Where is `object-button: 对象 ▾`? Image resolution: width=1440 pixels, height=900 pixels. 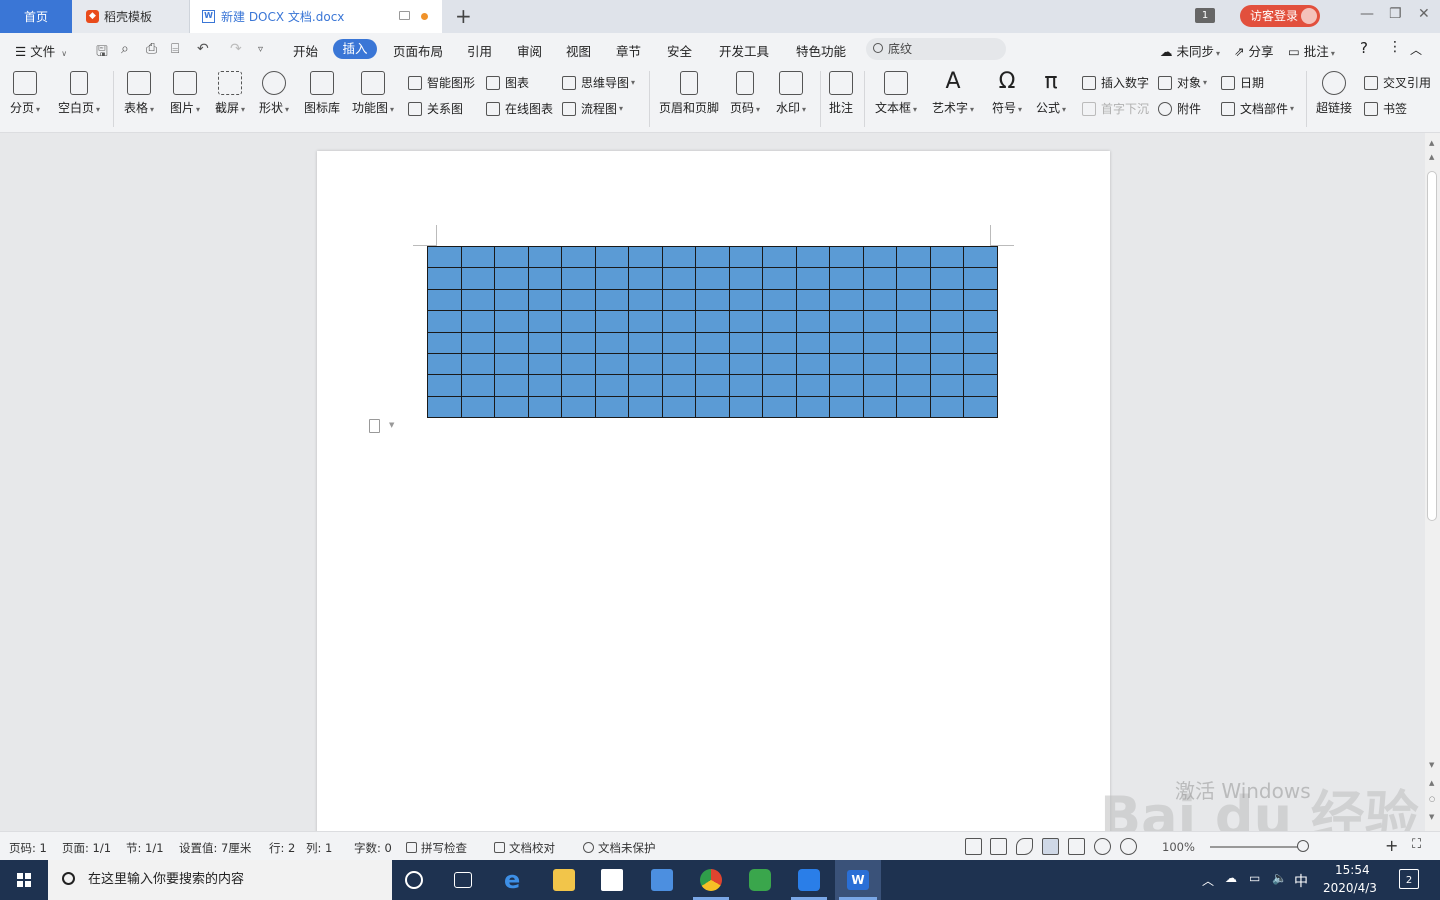
object-button: 对象 ▾ is located at coordinates (1182, 82).